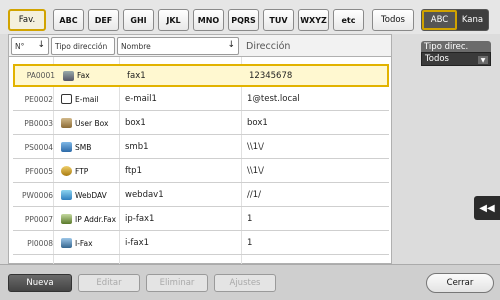 The width and height of the screenshot is (500, 300). Describe the element at coordinates (38, 147) in the screenshot. I see `row-number: PS0004` at that location.